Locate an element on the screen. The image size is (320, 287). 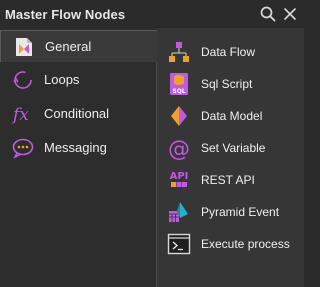
node-execute-process: Execute process is located at coordinates (230, 243).